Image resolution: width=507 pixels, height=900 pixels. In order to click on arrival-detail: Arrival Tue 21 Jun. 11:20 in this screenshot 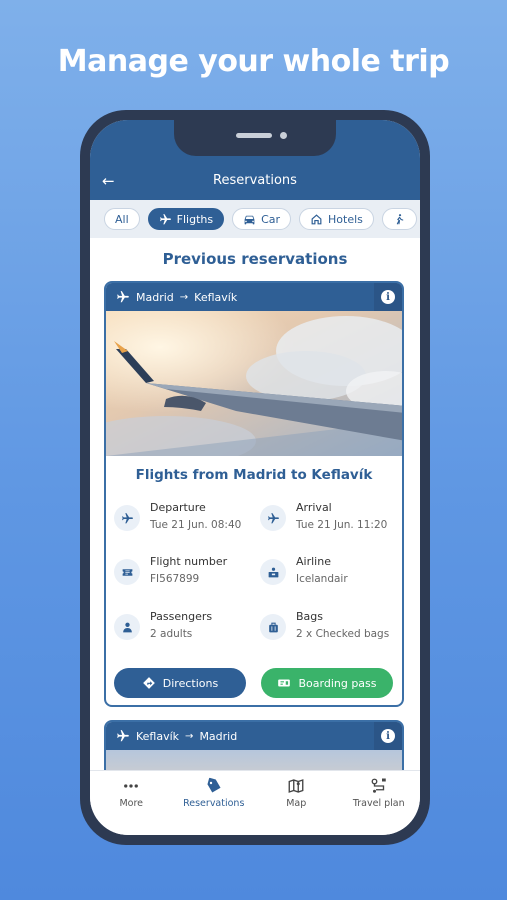, I will do `click(330, 521)`.